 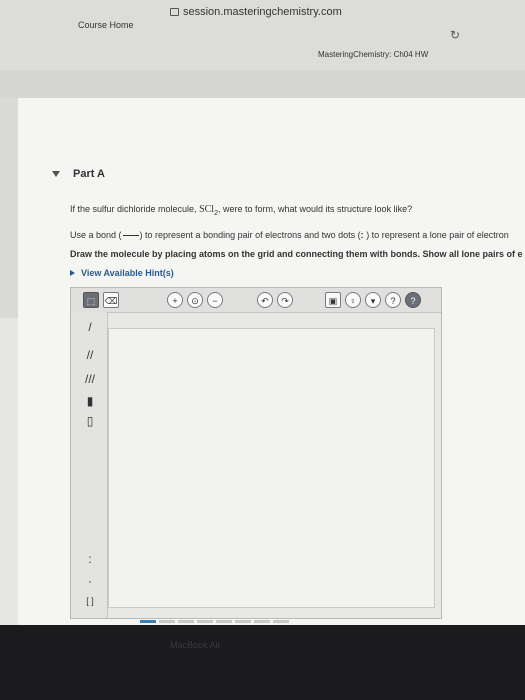 I want to click on bracket-icon: [ ], so click(x=90, y=601).